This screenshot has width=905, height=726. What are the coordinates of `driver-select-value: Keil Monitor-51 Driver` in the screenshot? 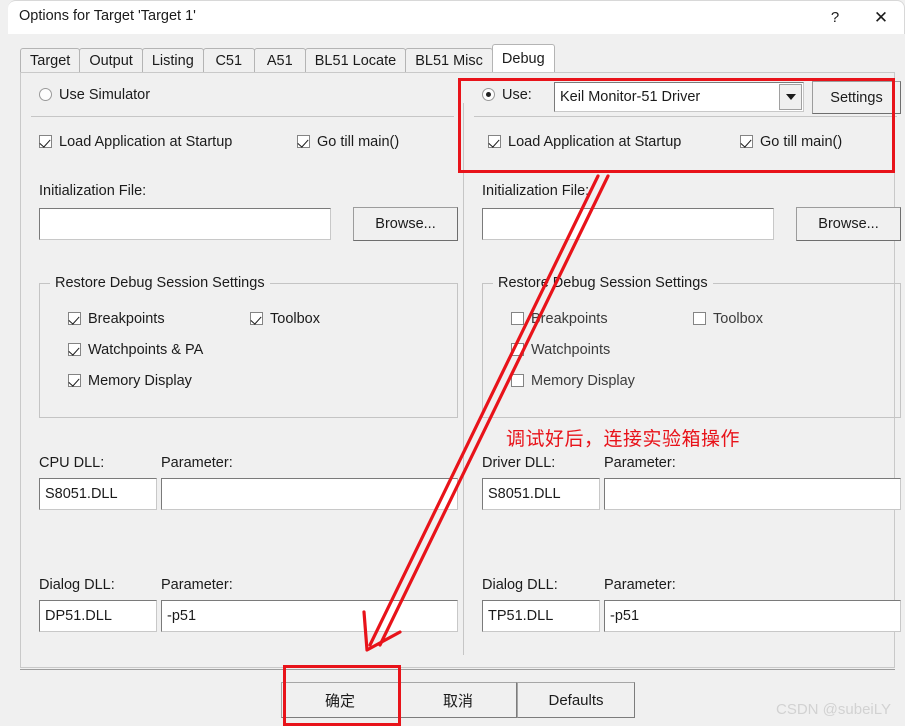 It's located at (630, 97).